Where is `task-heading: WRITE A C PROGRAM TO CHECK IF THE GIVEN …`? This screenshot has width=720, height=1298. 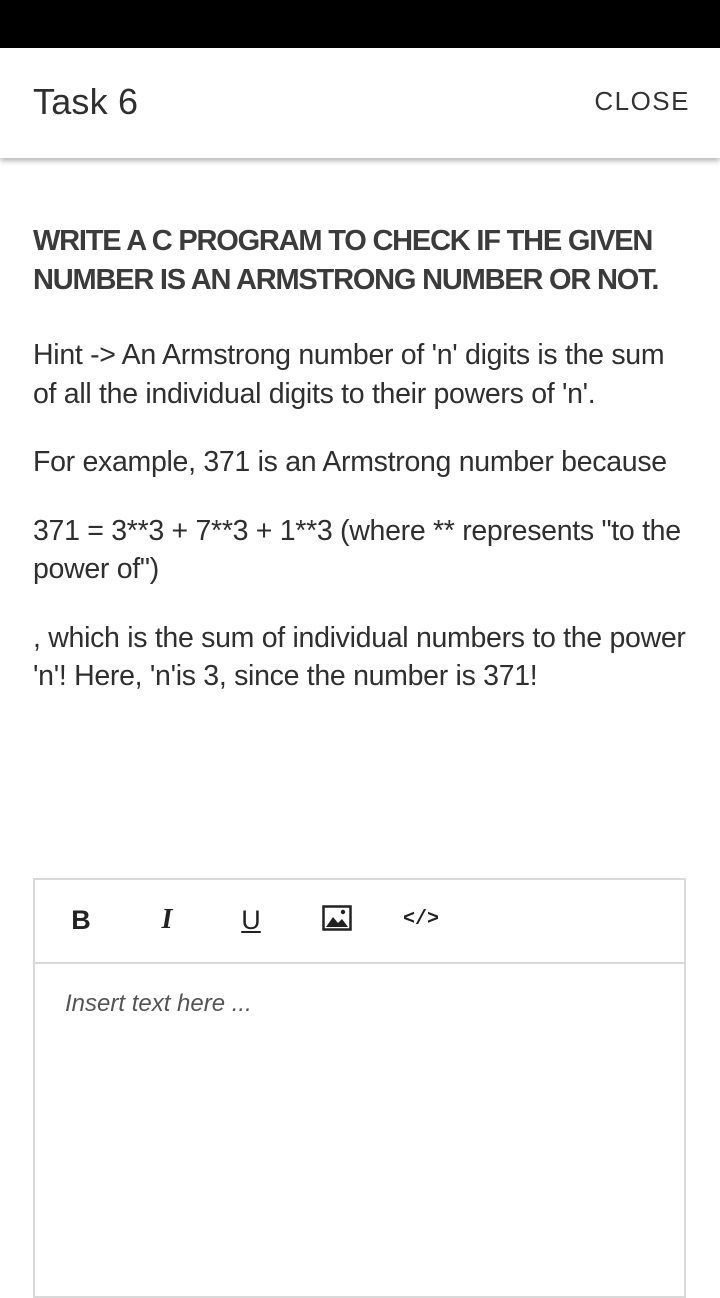
task-heading: WRITE A C PROGRAM TO CHECK IF THE GIVEN … is located at coordinates (346, 260).